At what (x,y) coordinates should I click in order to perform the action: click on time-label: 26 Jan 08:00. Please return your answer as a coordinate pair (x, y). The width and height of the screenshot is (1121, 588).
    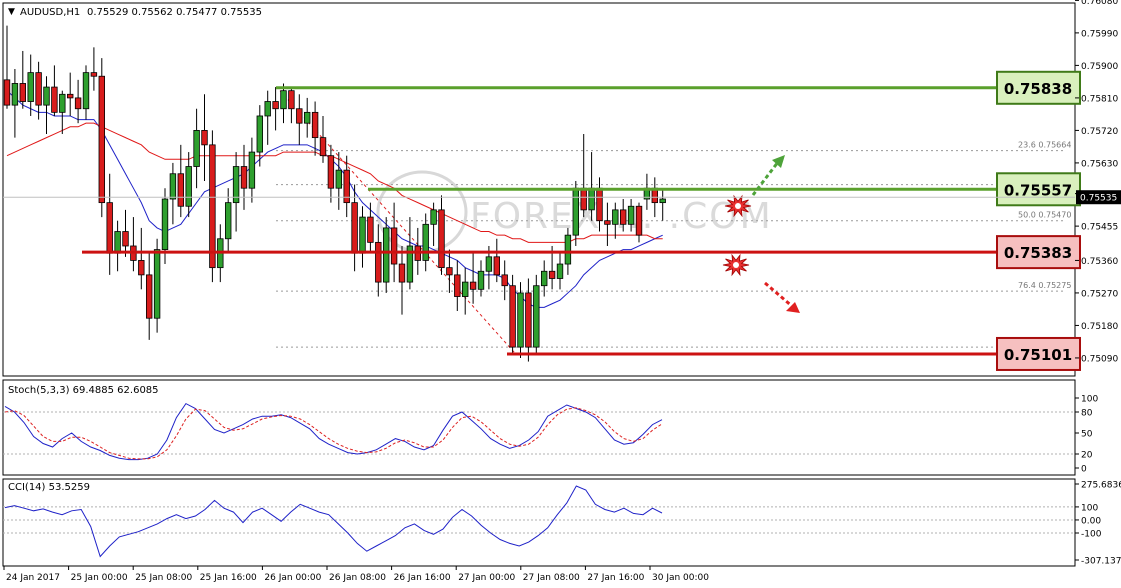
    Looking at the image, I should click on (357, 578).